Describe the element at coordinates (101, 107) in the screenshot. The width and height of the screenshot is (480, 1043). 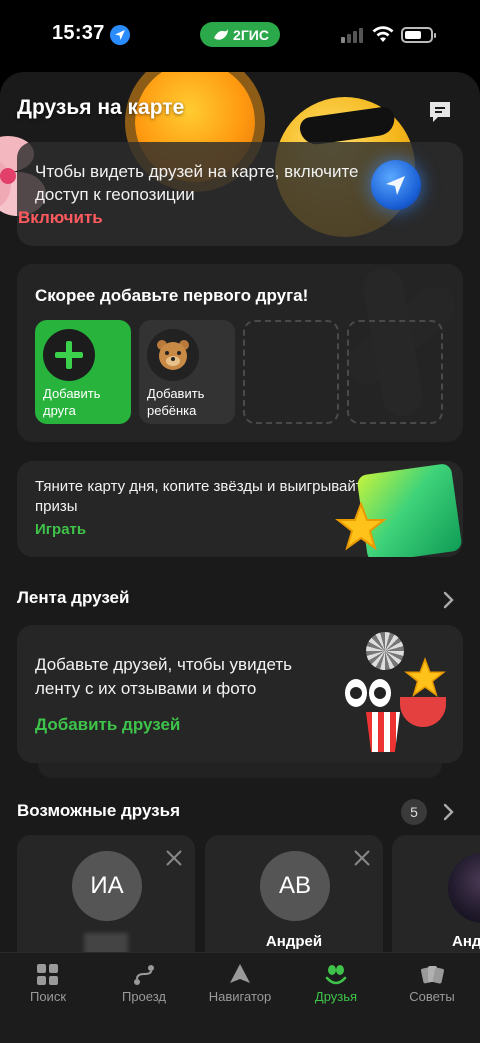
I see `page-title: Друзья на карте` at that location.